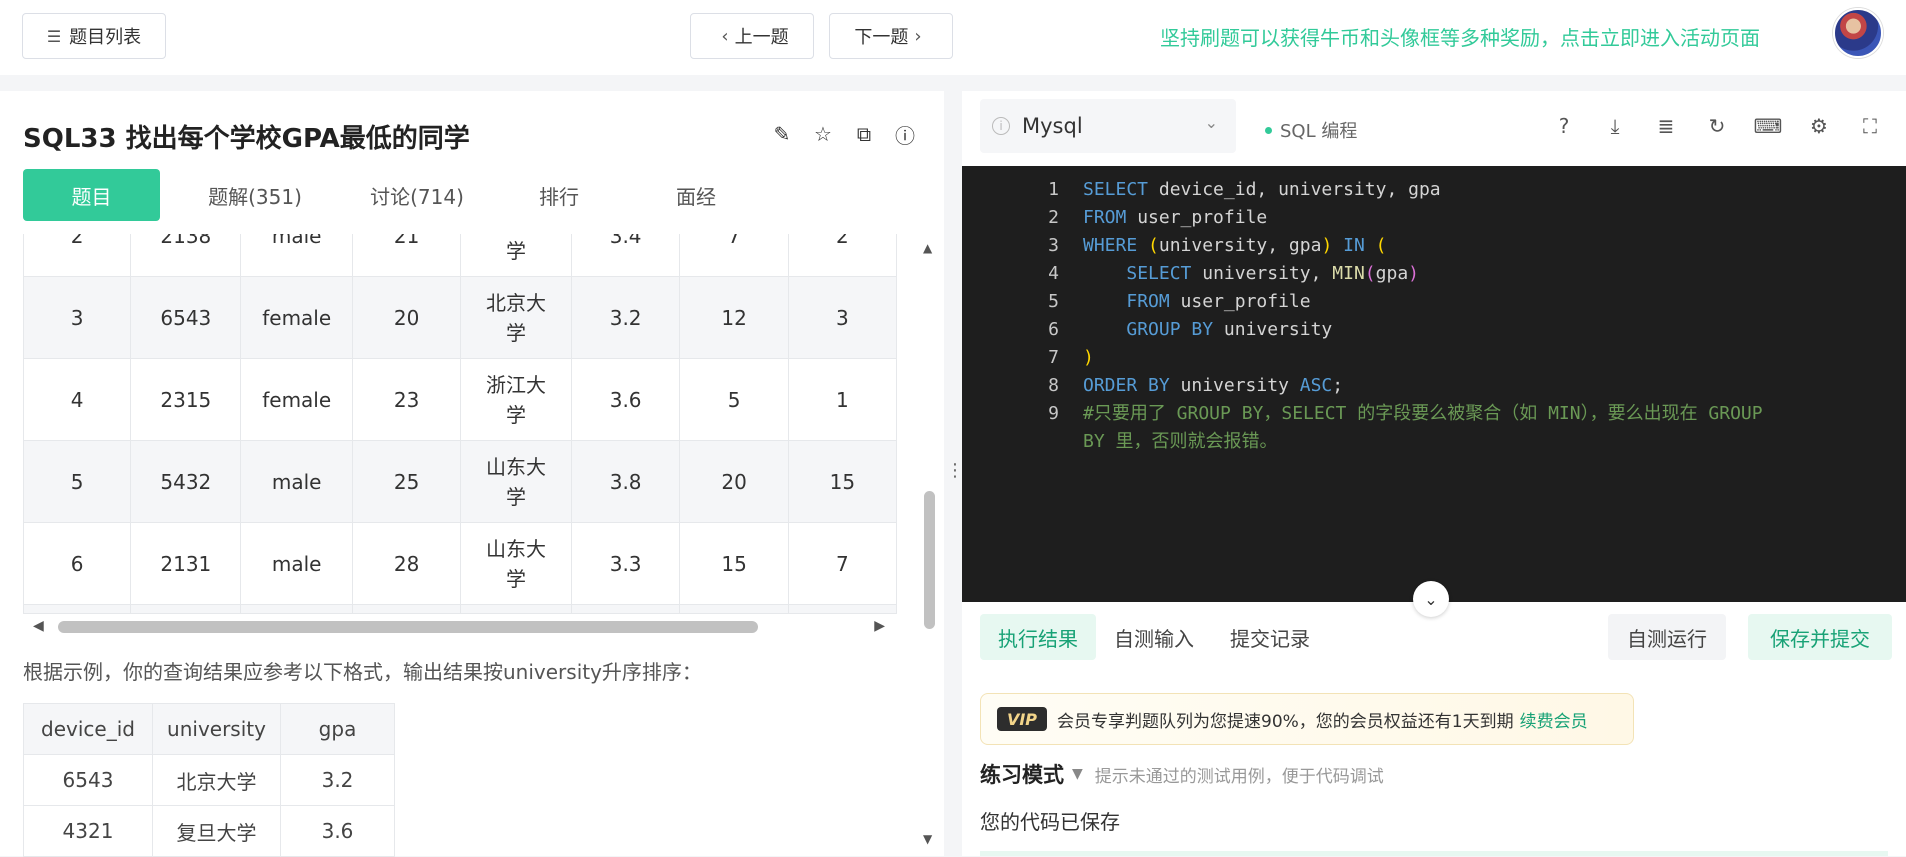  Describe the element at coordinates (1052, 126) in the screenshot. I see `language-label: Mysql` at that location.